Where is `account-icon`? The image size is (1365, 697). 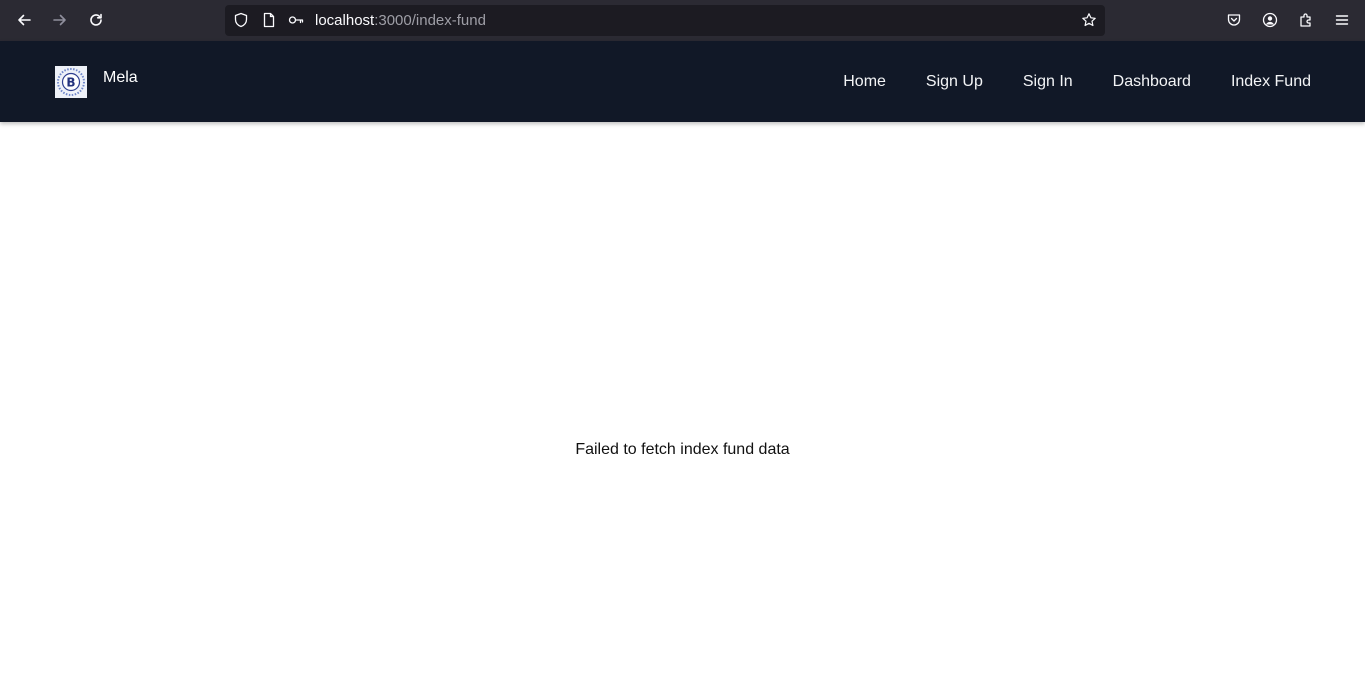 account-icon is located at coordinates (1270, 20).